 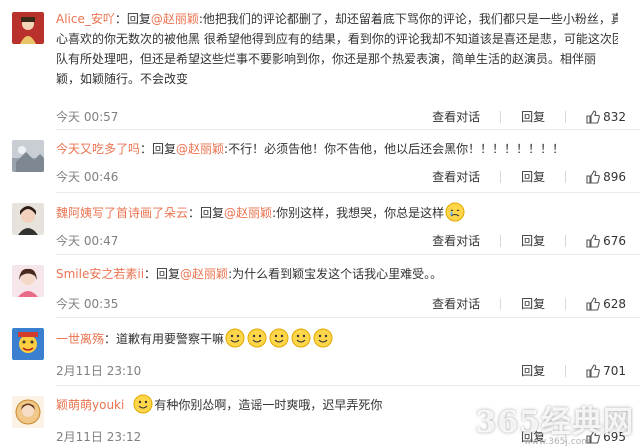 What do you see at coordinates (85, 19) in the screenshot?
I see `comment-username: Alice_安吖` at bounding box center [85, 19].